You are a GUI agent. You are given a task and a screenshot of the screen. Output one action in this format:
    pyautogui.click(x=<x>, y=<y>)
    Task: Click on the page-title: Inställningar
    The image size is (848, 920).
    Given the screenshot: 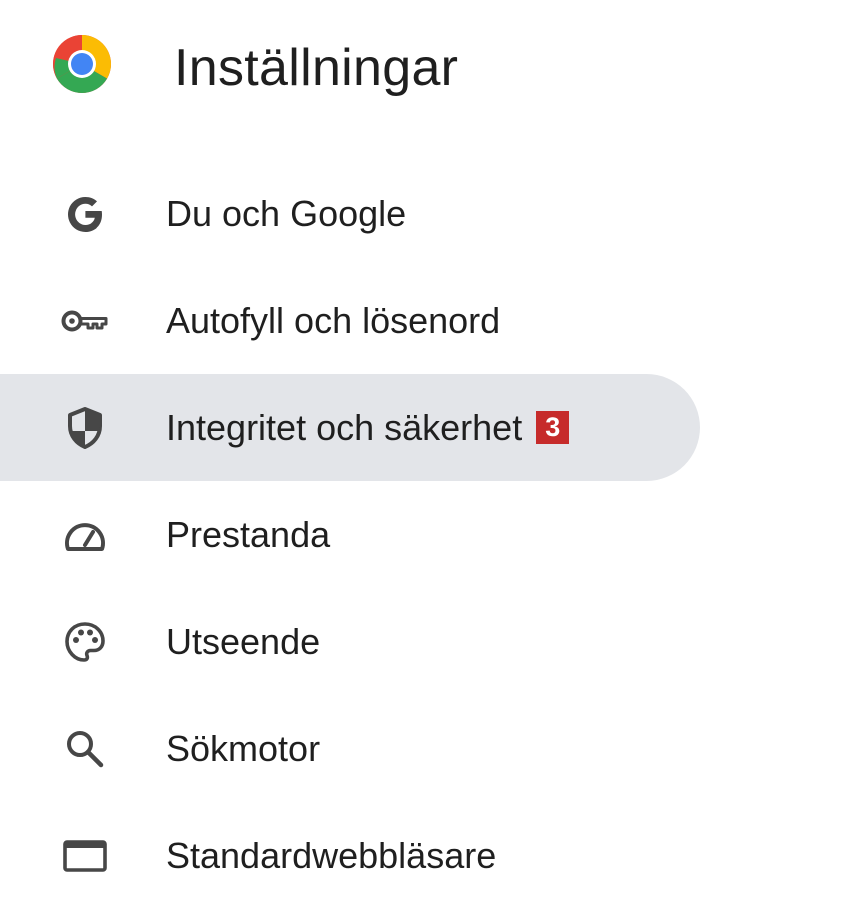 What is the action you would take?
    pyautogui.click(x=316, y=68)
    